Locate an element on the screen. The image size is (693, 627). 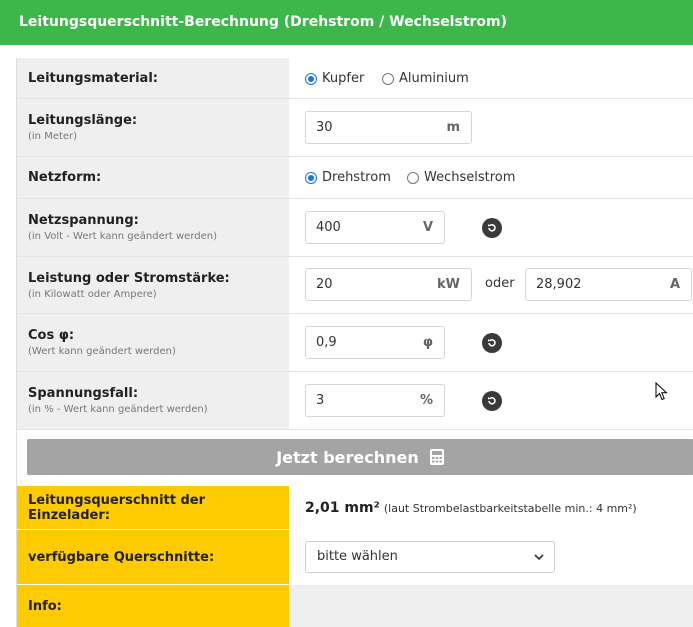
label-material: Leitungsmaterial: is located at coordinates (153, 78).